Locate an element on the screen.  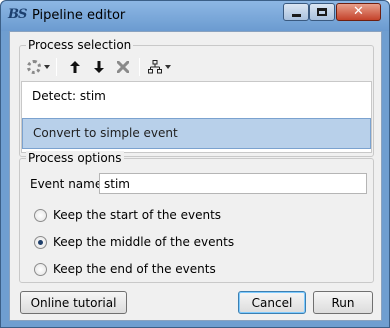
delete-icon is located at coordinates (123, 67).